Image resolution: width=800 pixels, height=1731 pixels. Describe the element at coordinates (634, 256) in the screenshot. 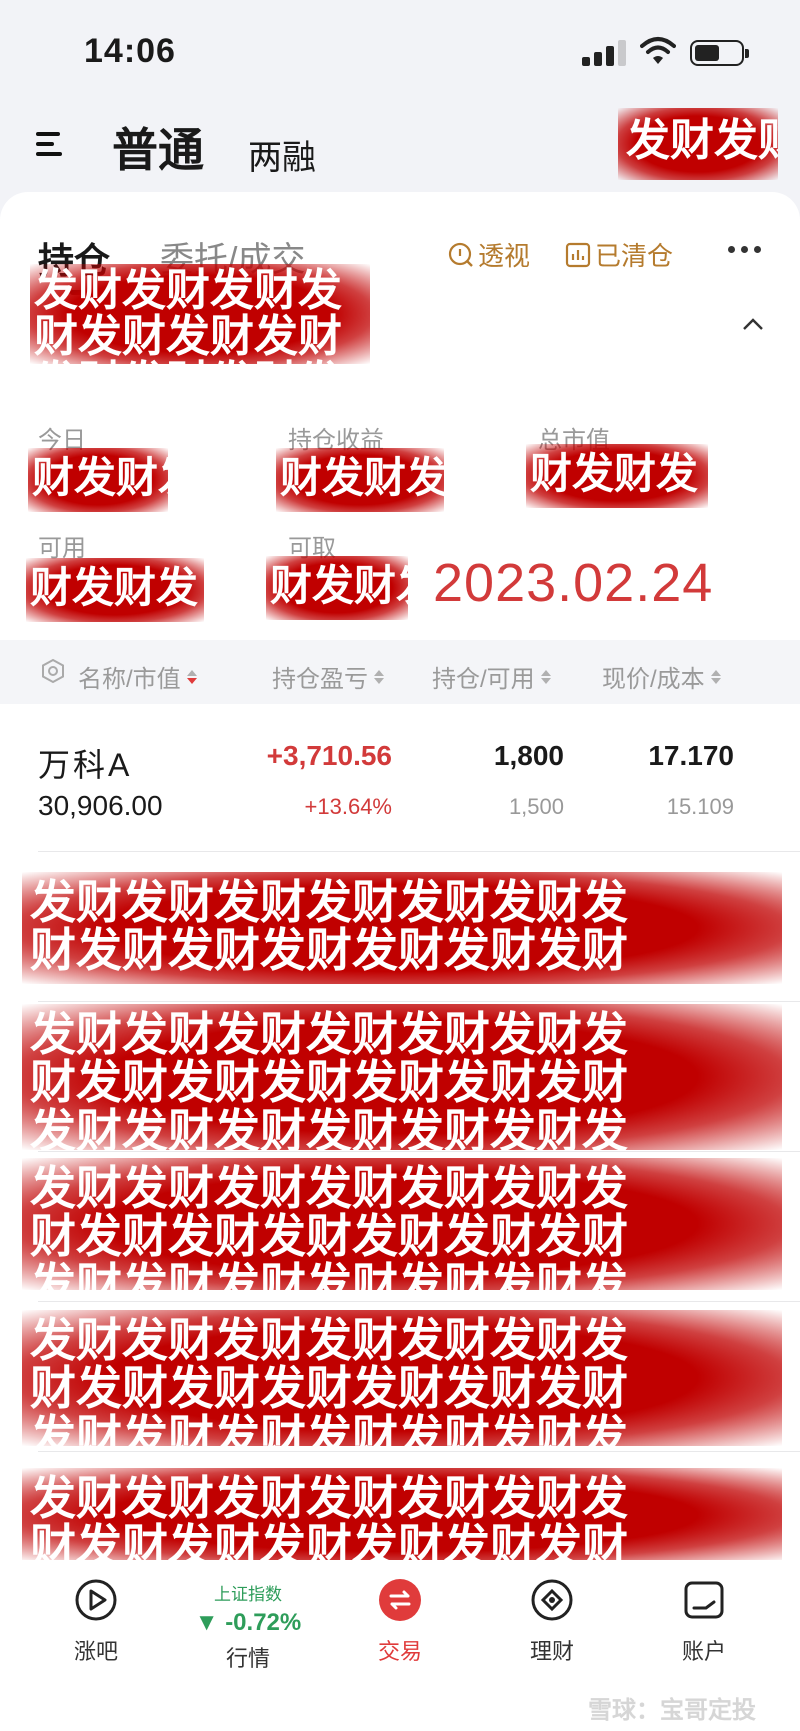

I see `cleared-label: 已清仓` at that location.